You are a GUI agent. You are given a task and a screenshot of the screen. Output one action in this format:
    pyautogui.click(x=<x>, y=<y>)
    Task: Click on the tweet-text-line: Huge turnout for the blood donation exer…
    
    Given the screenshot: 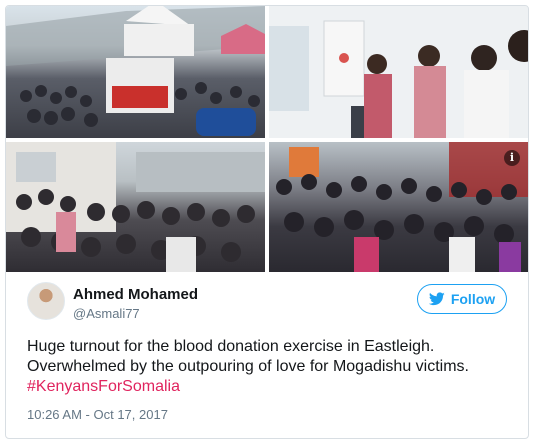 What is the action you would take?
    pyautogui.click(x=231, y=346)
    